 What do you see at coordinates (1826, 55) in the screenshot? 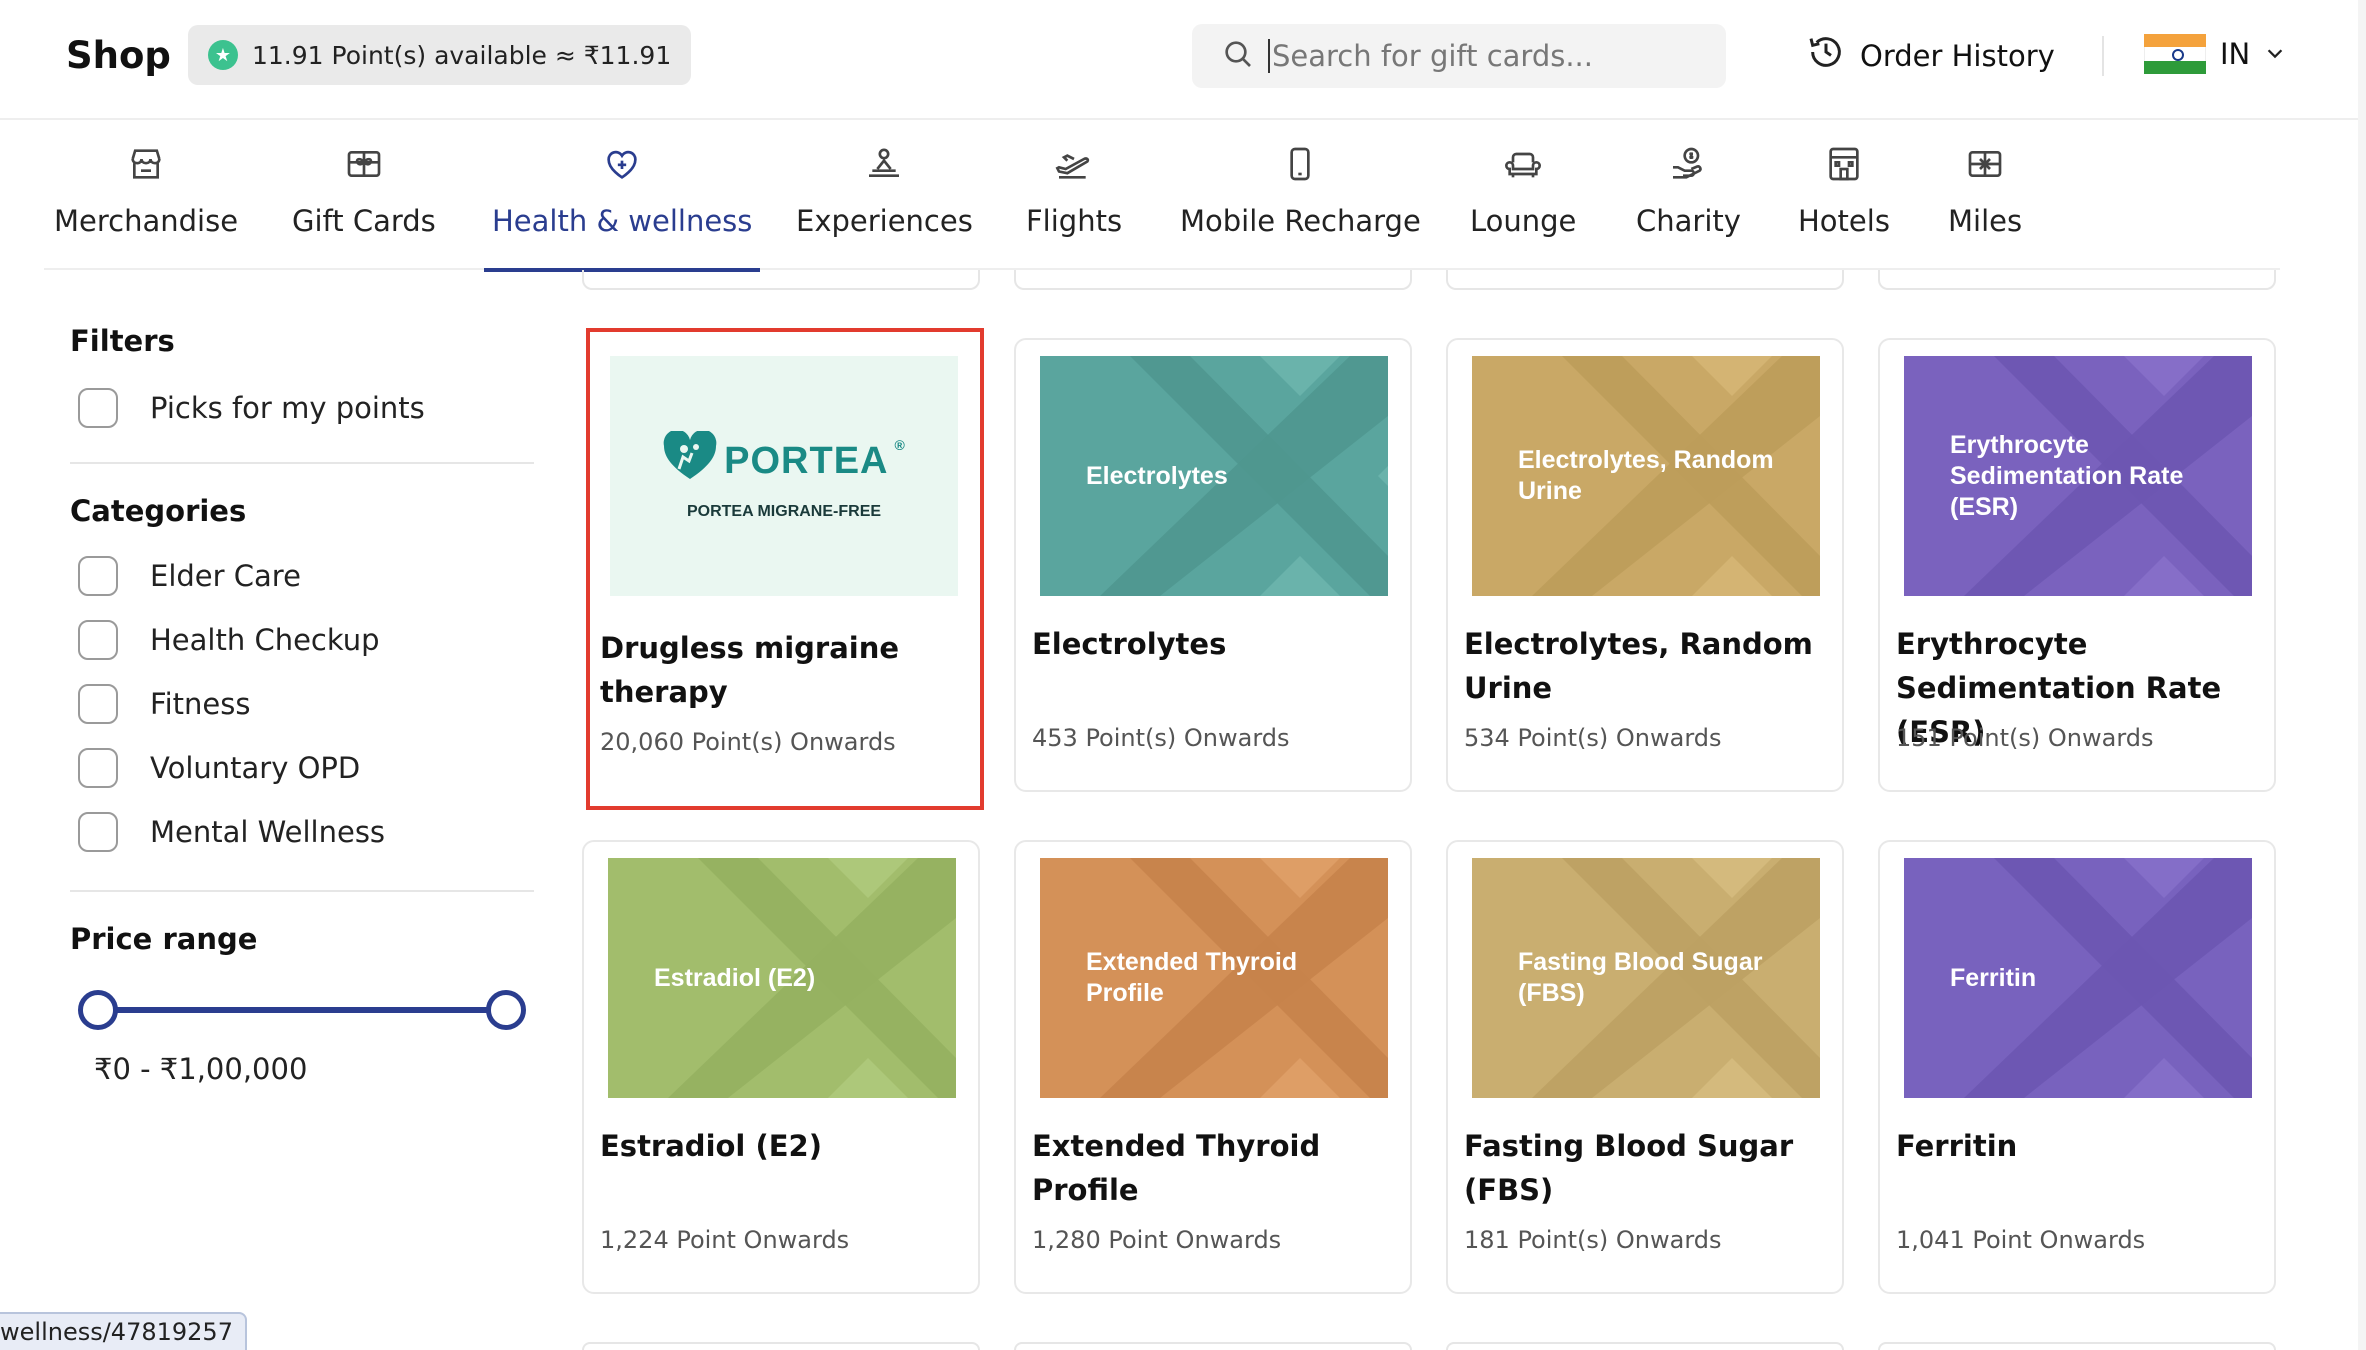
I see `history-clock-icon` at bounding box center [1826, 55].